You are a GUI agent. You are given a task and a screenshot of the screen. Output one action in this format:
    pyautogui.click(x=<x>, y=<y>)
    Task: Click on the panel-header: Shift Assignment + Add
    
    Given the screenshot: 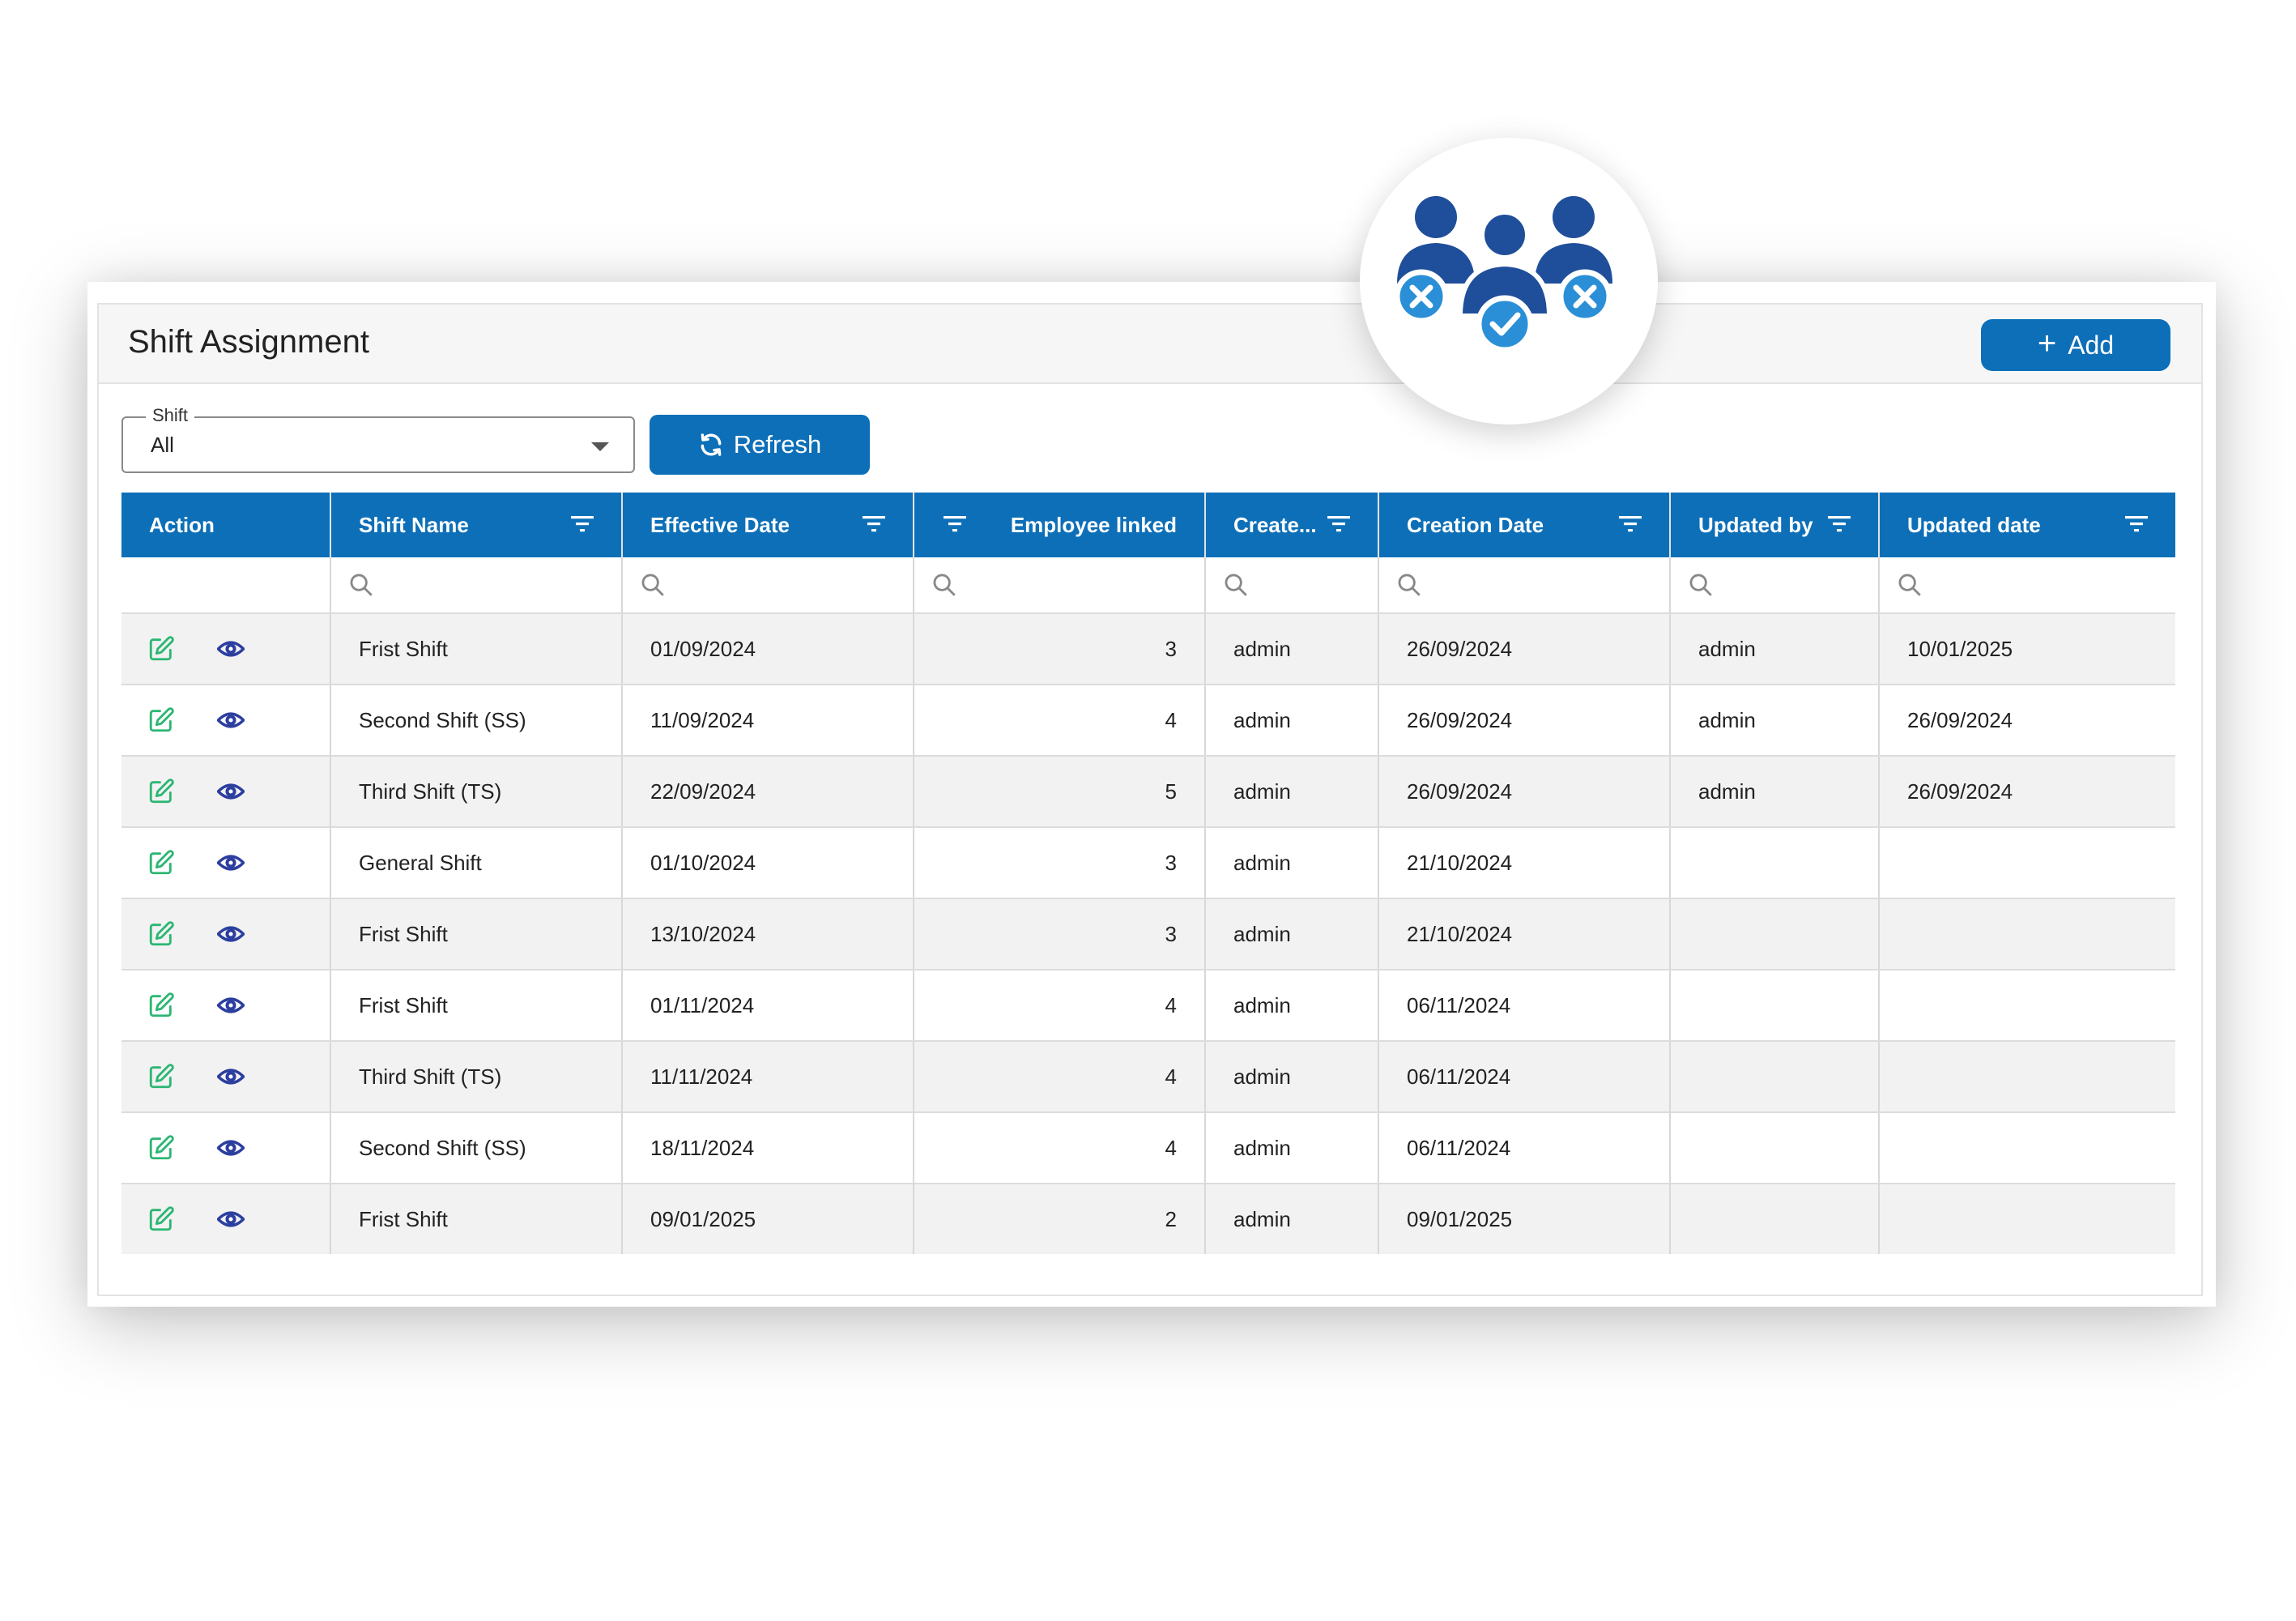 What is the action you would take?
    pyautogui.click(x=1150, y=344)
    